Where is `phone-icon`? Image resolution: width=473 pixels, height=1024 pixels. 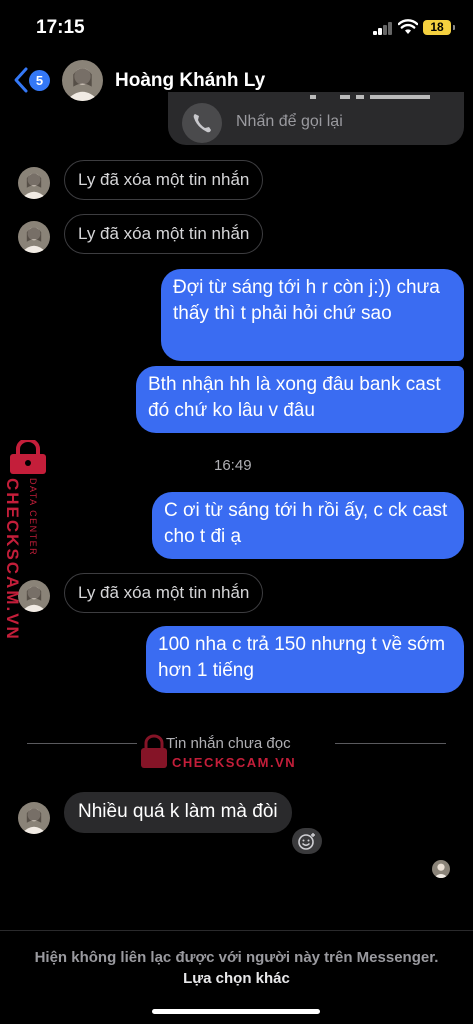
phone-icon is located at coordinates (202, 123).